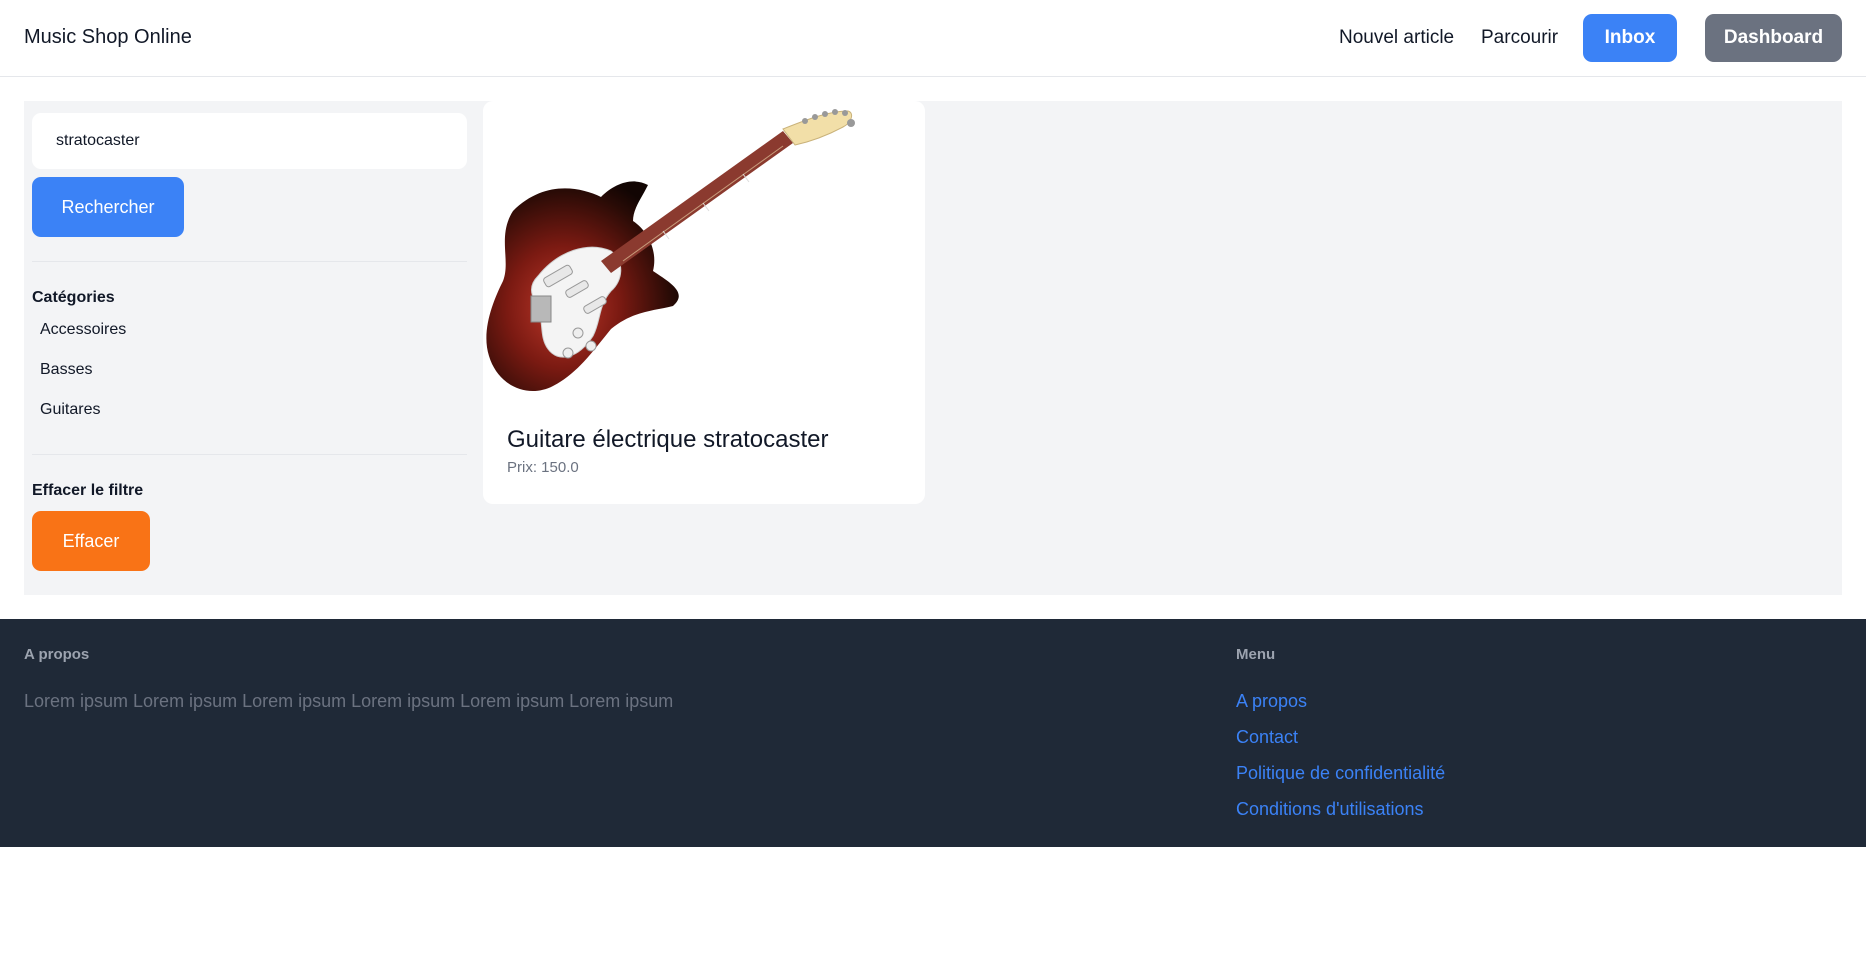 The width and height of the screenshot is (1866, 956). I want to click on footer-link-about: A propos, so click(1271, 701).